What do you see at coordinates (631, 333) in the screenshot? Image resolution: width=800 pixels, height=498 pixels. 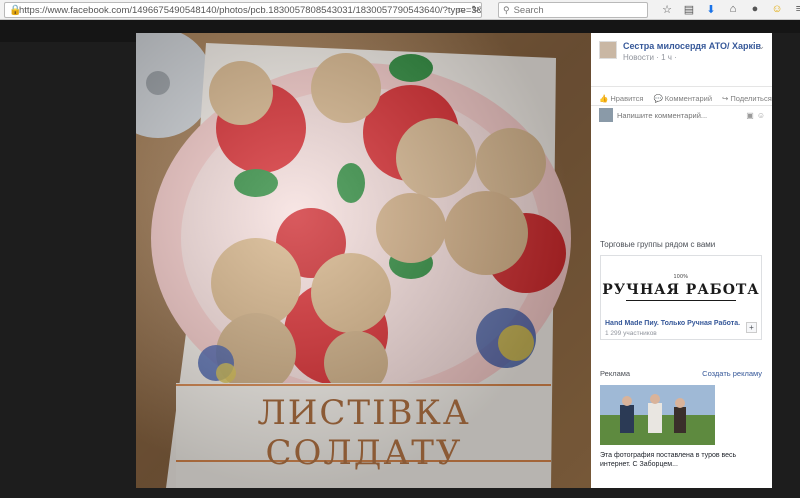 I see `group-member-count: 1 299 участников` at bounding box center [631, 333].